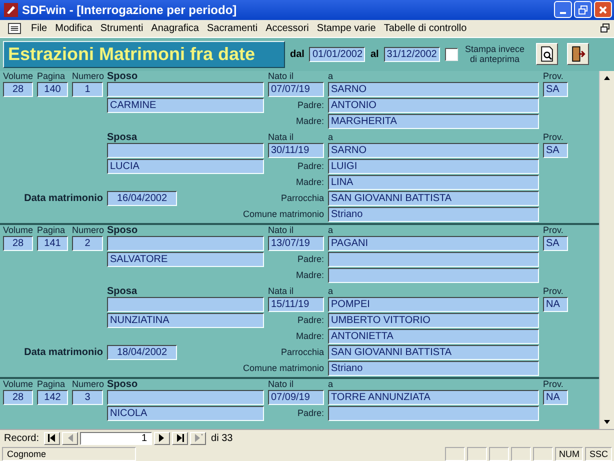 The width and height of the screenshot is (614, 461). I want to click on app-icon, so click(11, 9).